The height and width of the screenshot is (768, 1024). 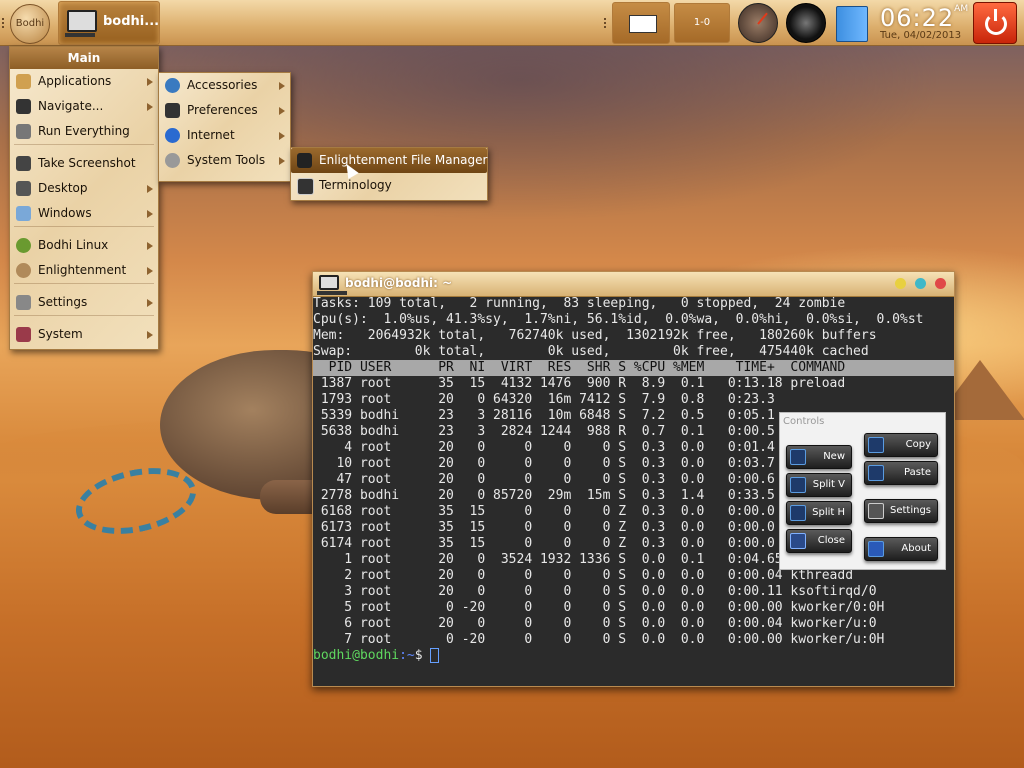 I want to click on menu-item-bodhi-linux: Bodhi Linux, so click(x=84, y=245).